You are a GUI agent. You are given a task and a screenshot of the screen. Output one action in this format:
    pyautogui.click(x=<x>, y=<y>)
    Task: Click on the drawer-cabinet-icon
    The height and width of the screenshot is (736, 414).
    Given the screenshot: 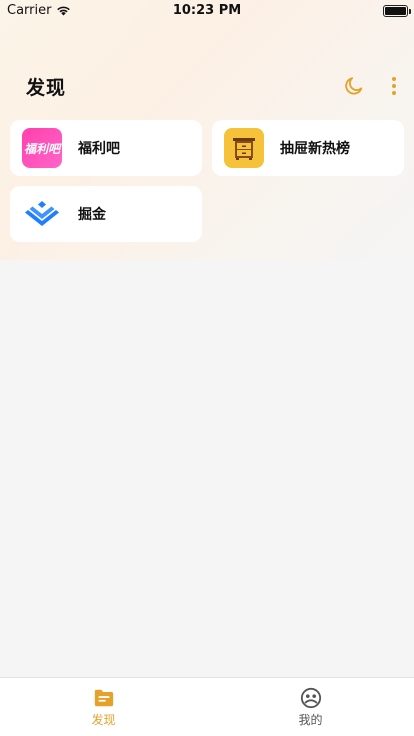 What is the action you would take?
    pyautogui.click(x=244, y=148)
    